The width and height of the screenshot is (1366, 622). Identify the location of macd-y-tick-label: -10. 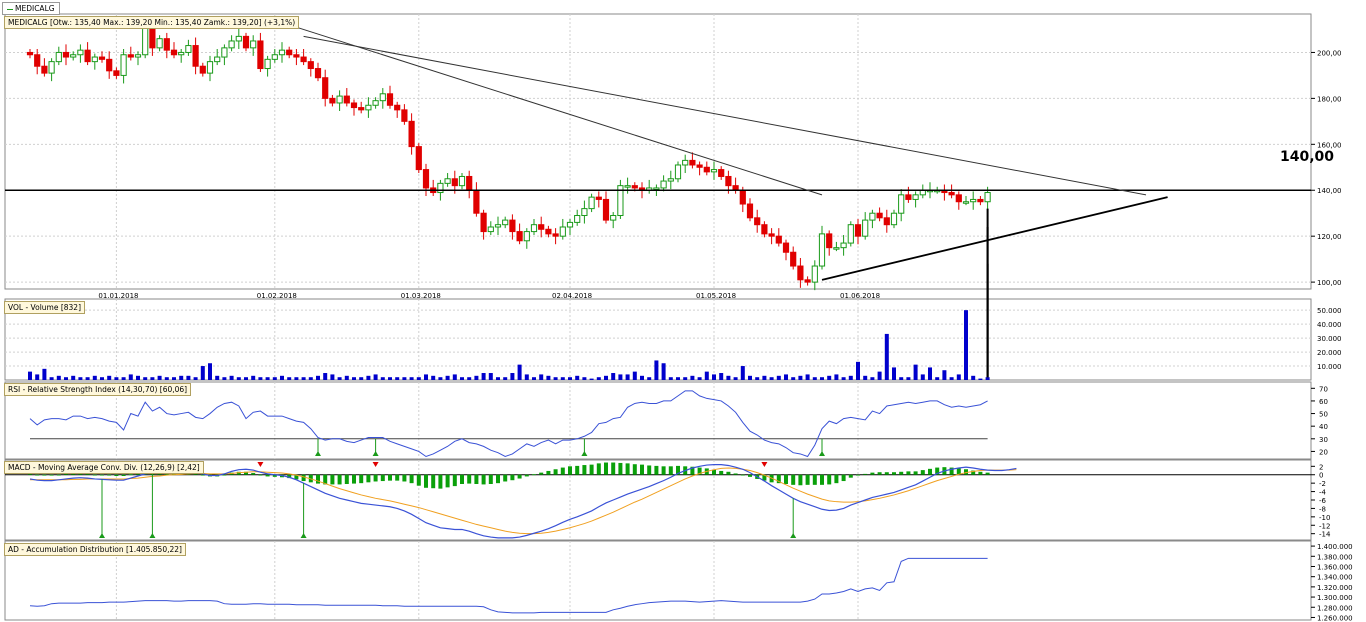
(1324, 518).